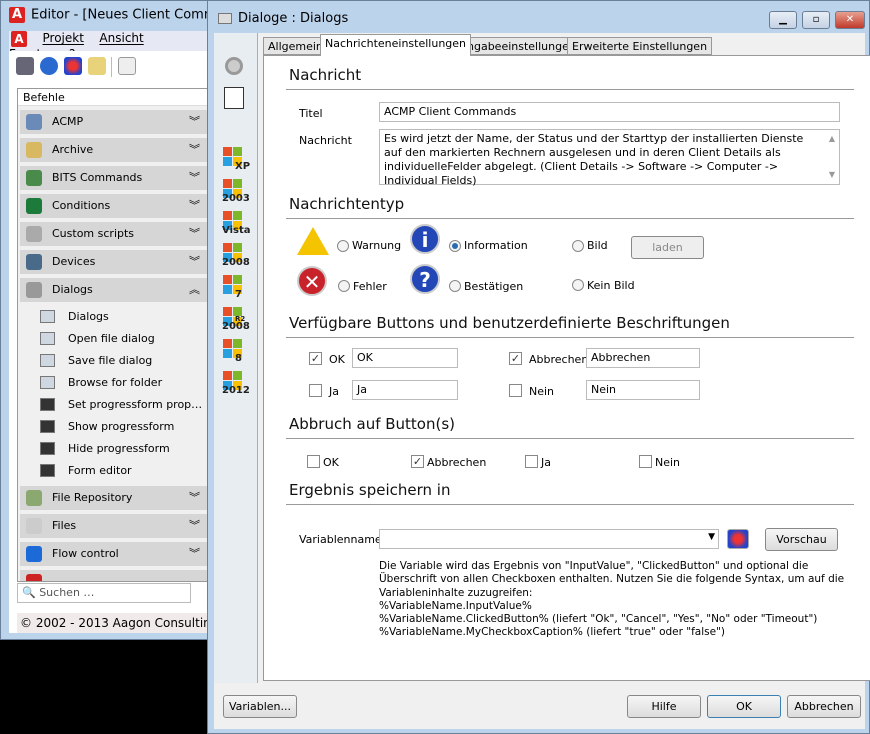  What do you see at coordinates (457, 462) in the screenshot?
I see `abbruch-abbrechen-label: Abbrechen` at bounding box center [457, 462].